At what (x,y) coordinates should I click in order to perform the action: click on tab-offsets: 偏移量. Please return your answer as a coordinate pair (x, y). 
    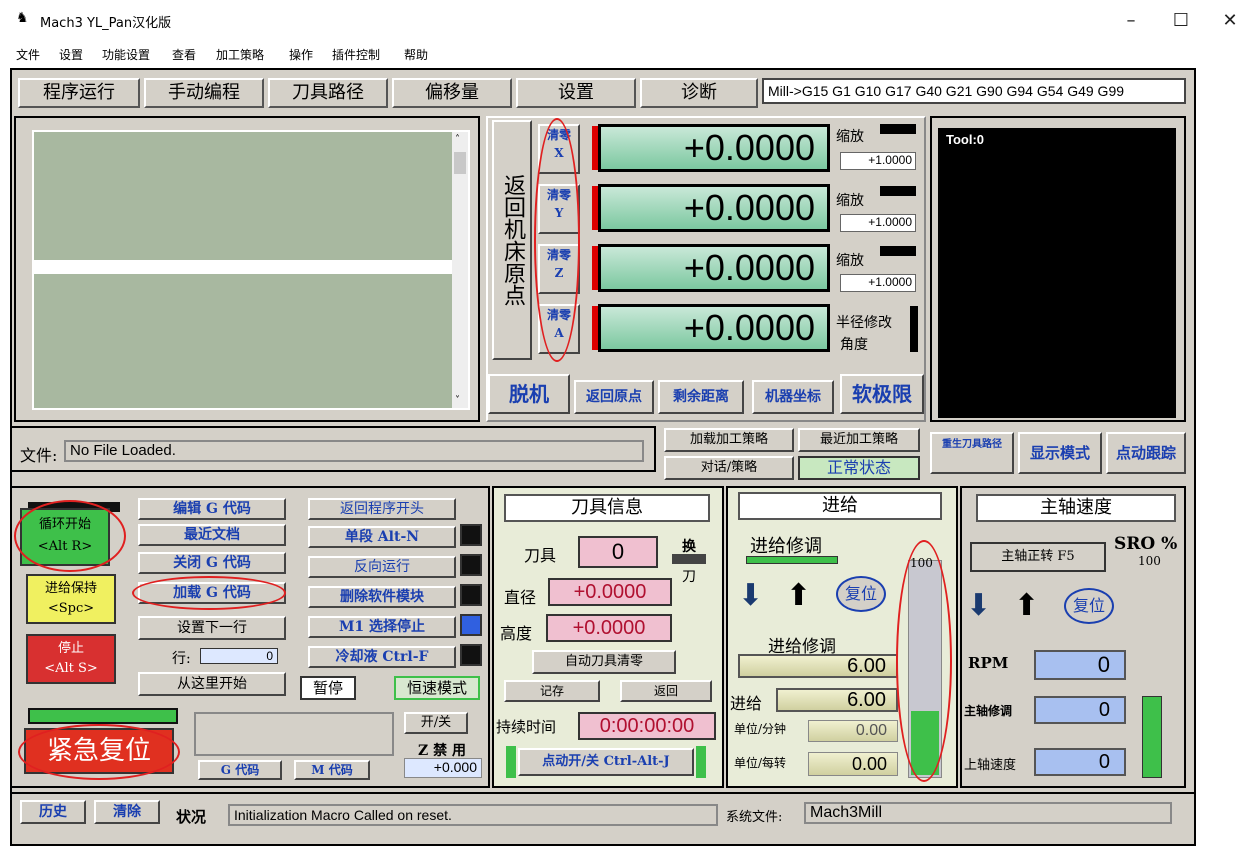
    Looking at the image, I should click on (452, 93).